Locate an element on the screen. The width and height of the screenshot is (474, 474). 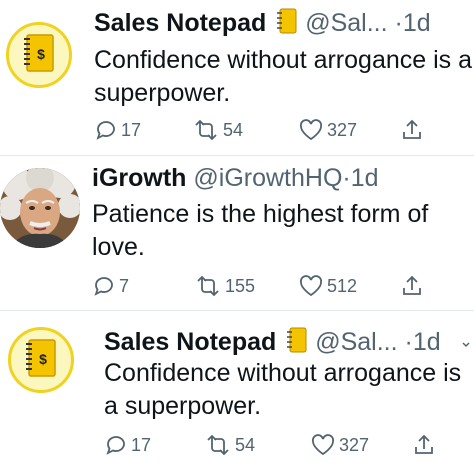
author-handle: @iGrowthHQ is located at coordinates (267, 178).